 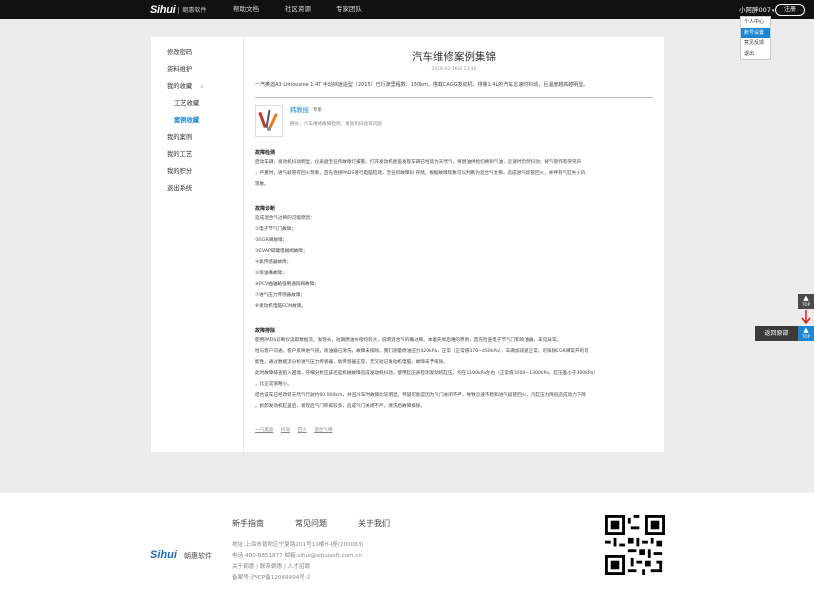 I want to click on paragraph-line: 现象。, so click(x=262, y=184).